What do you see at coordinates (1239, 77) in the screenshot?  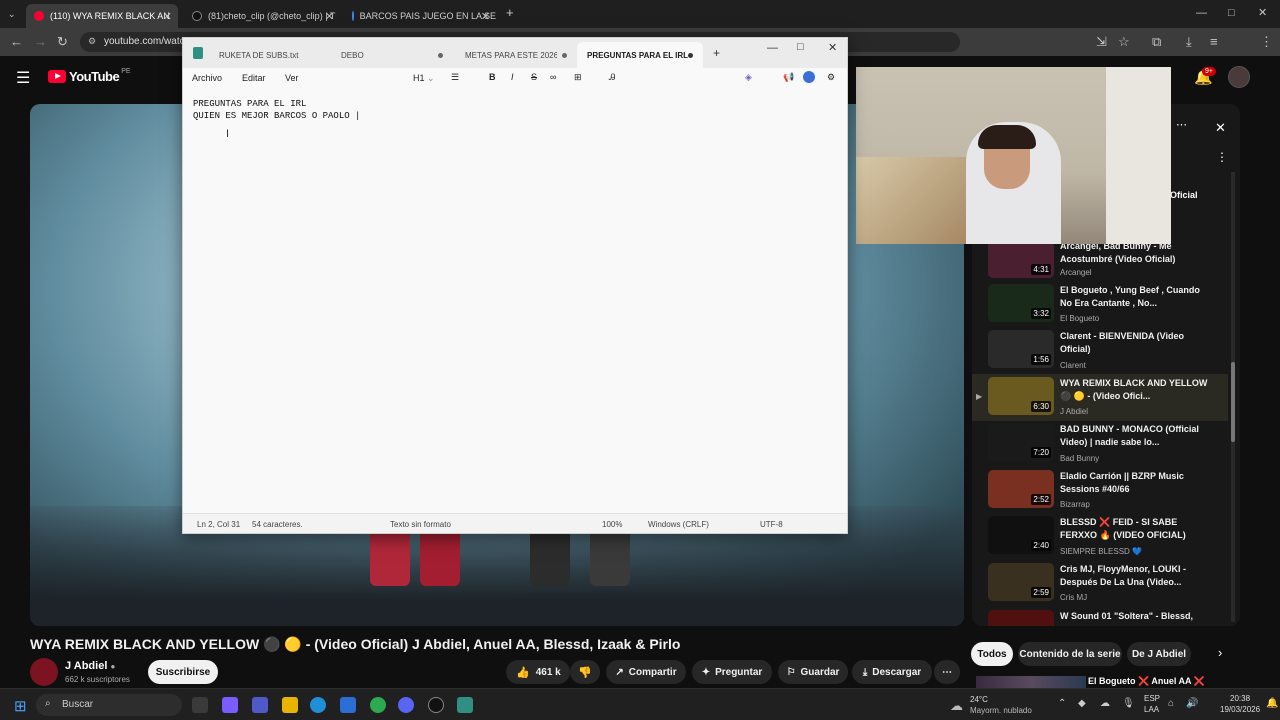 I see `account-avatar` at bounding box center [1239, 77].